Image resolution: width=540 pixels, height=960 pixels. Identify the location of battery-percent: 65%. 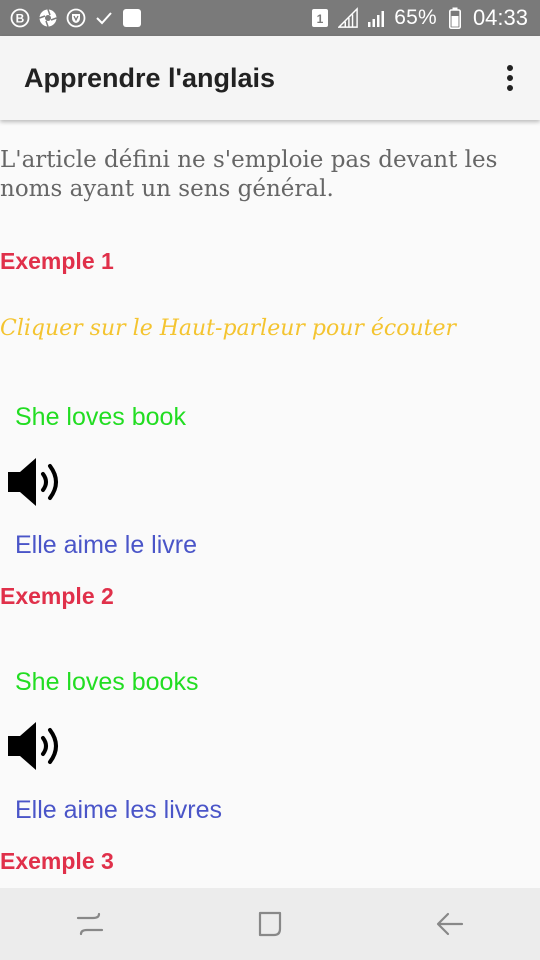
(415, 17).